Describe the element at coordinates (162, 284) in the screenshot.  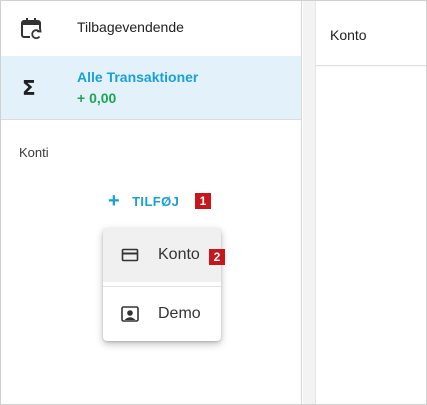
I see `add-menu: Konto Demo` at that location.